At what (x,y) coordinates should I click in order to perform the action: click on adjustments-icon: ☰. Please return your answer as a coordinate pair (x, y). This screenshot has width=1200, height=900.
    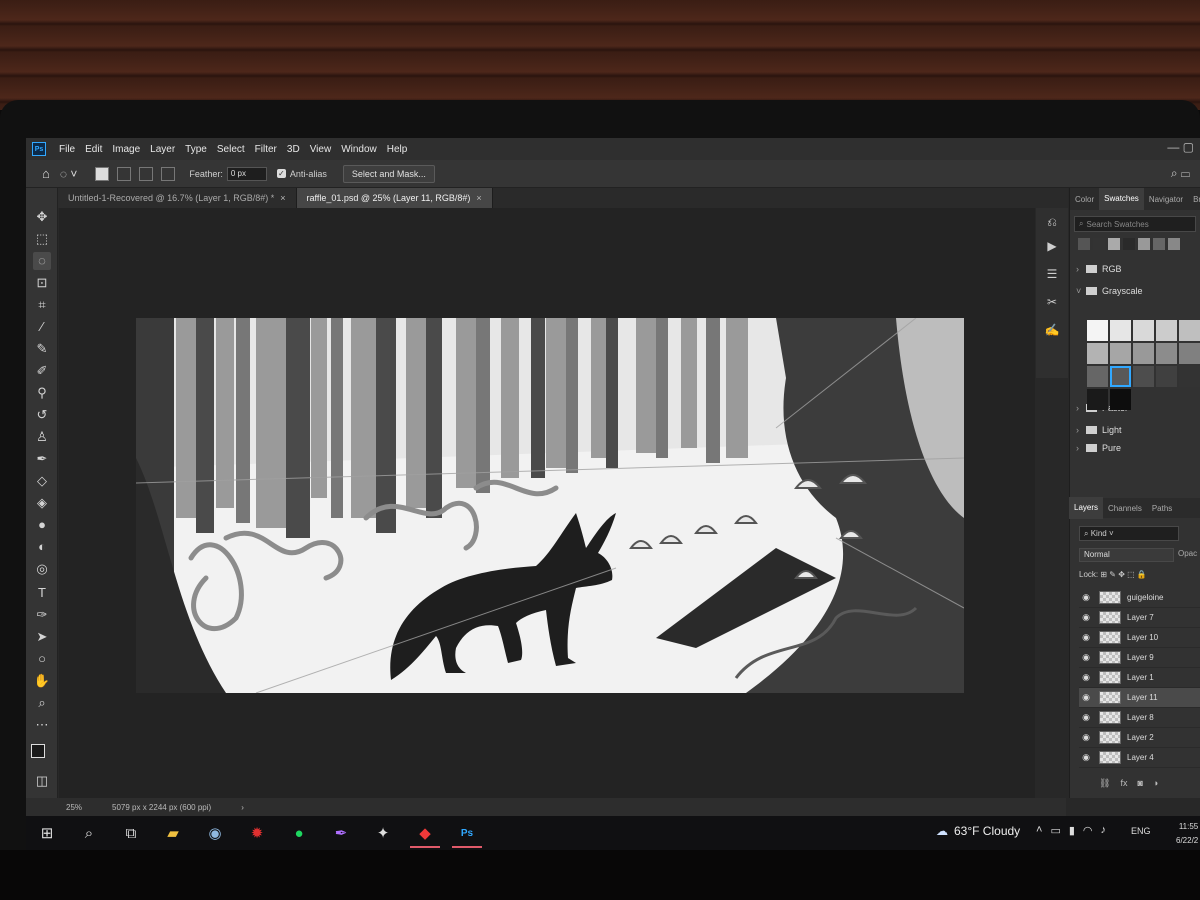
    Looking at the image, I should click on (1052, 274).